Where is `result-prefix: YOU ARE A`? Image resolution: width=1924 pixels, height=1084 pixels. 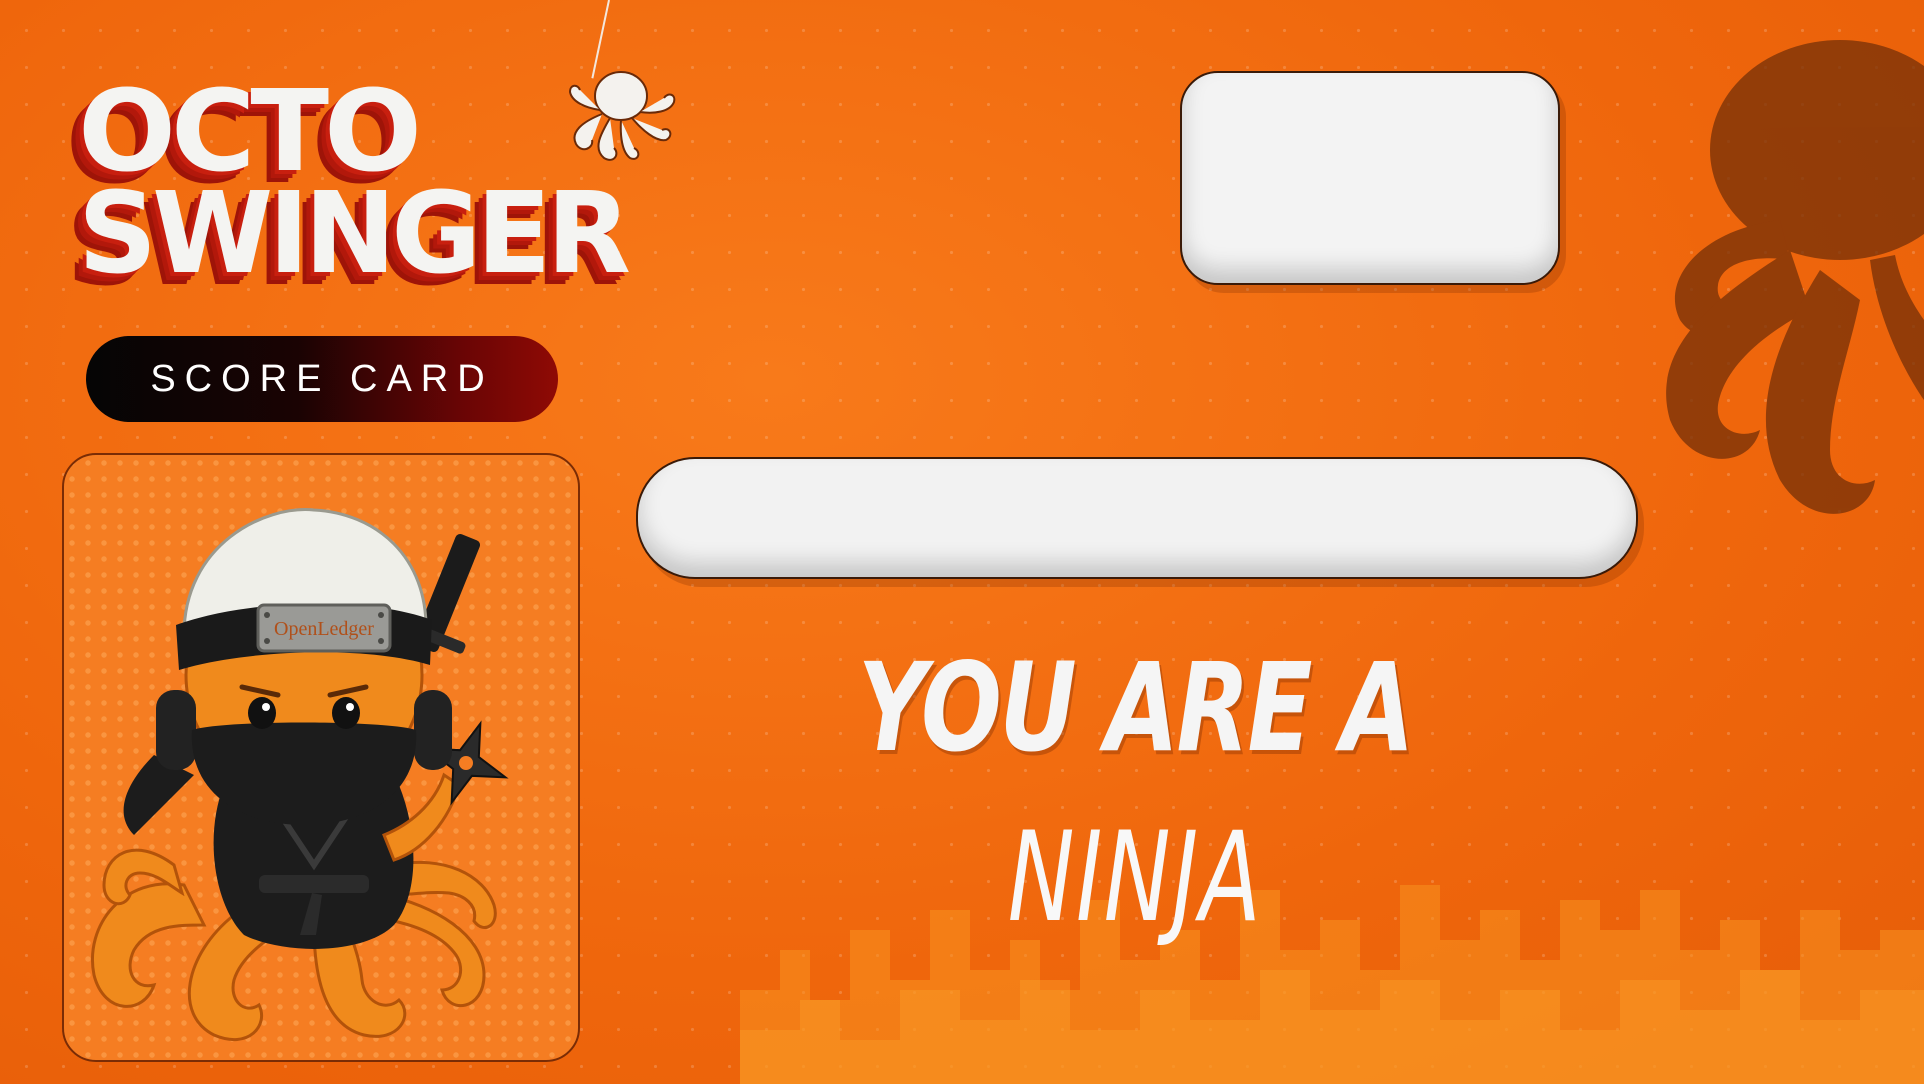
result-prefix: YOU ARE A is located at coordinates (1136, 708).